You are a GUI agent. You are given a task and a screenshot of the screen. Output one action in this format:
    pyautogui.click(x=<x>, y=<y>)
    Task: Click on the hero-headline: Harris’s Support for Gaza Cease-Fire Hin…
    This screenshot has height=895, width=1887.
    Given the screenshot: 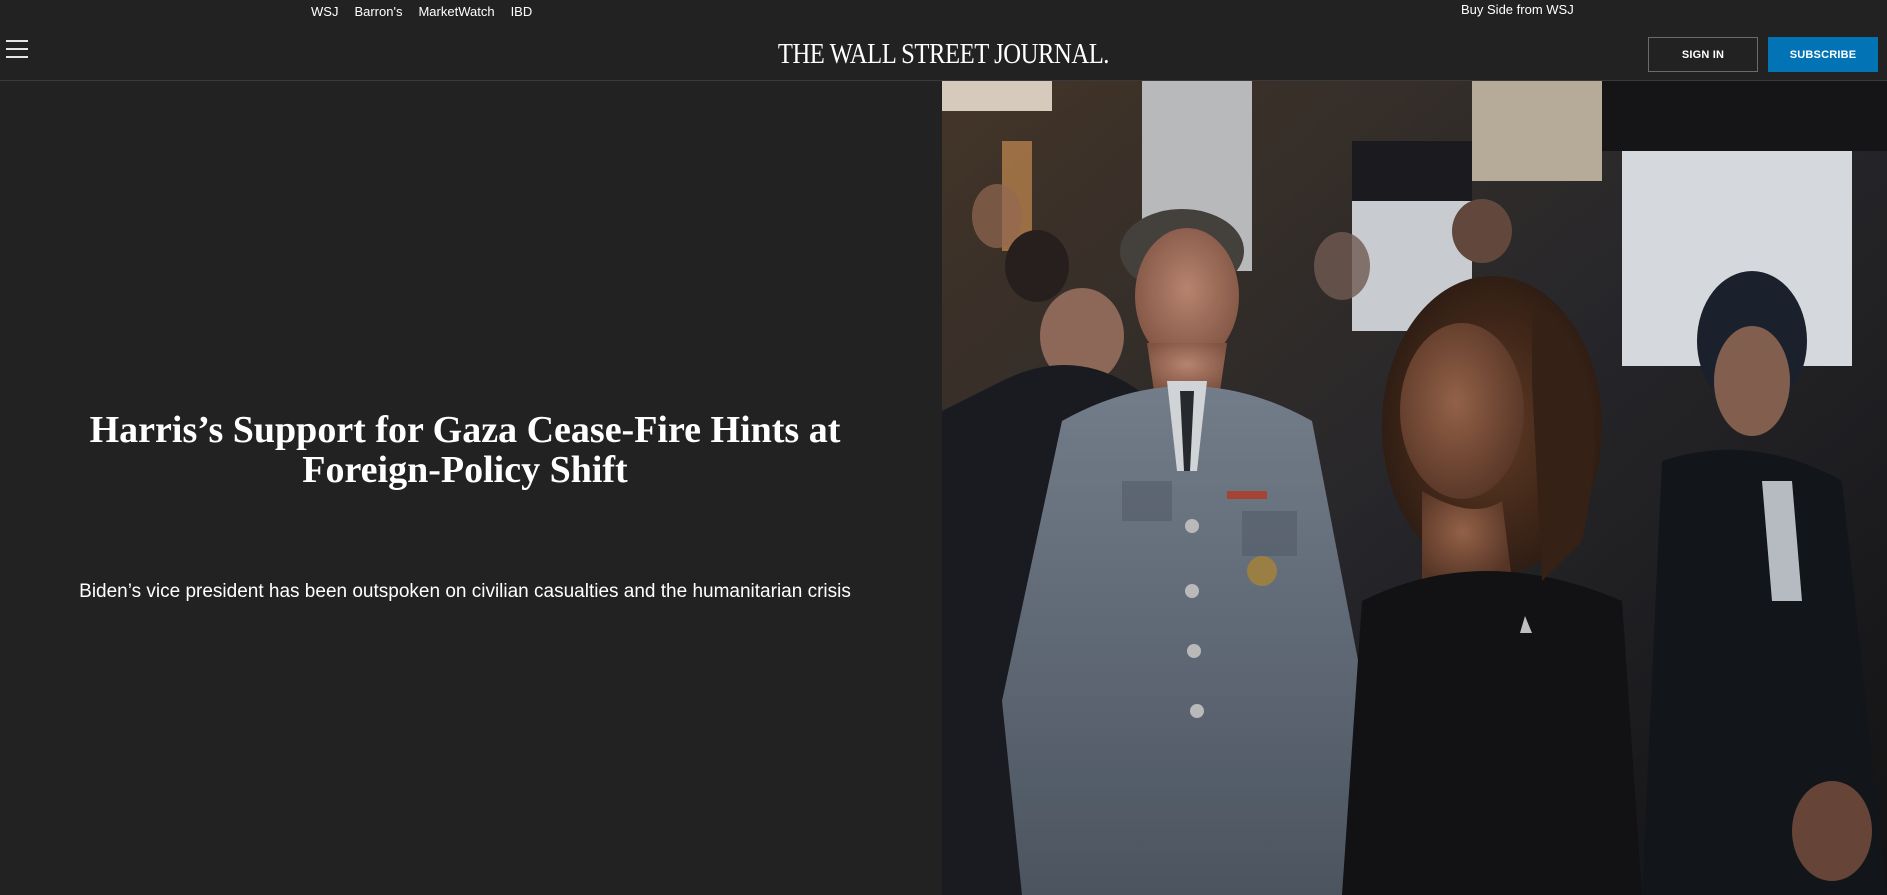 What is the action you would take?
    pyautogui.click(x=465, y=450)
    